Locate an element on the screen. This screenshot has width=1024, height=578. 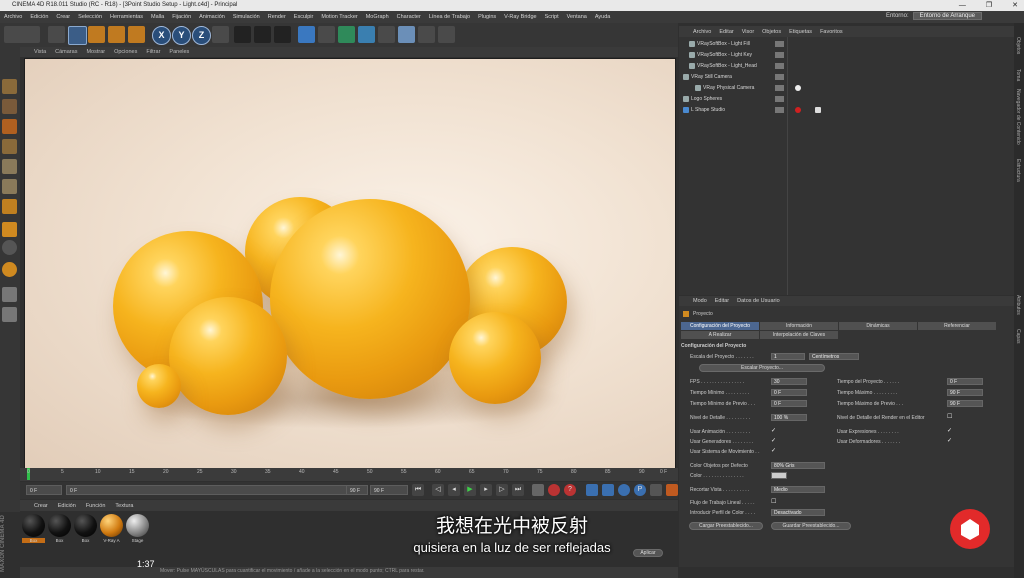
menu-seleccion: Selección is located at coordinates (90, 17).